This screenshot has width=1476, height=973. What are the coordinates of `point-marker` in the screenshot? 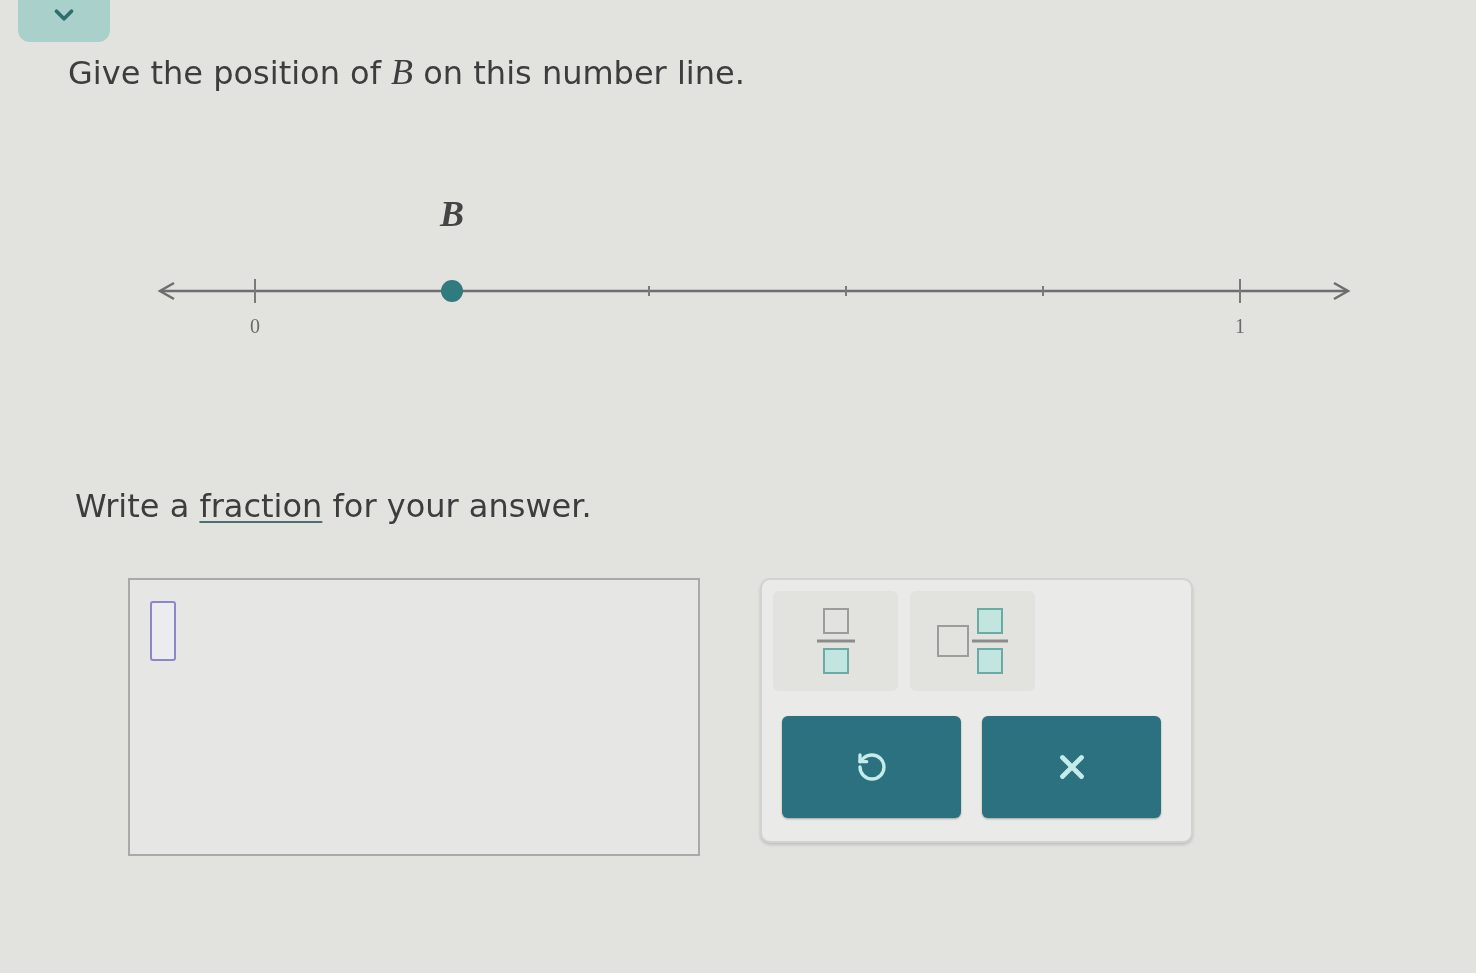 It's located at (452, 291).